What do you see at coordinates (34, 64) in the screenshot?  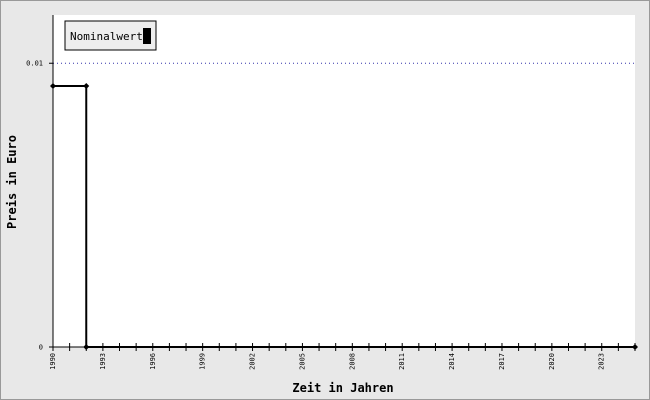 I see `y-tick-label: 0.01` at bounding box center [34, 64].